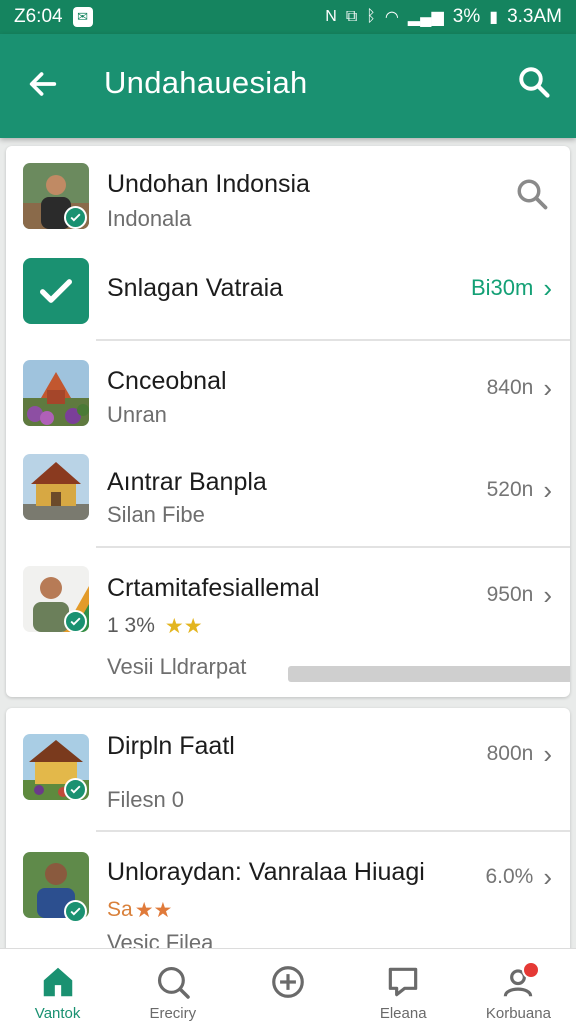  I want to click on list-item-subtitle: Silan Fibe, so click(156, 514).